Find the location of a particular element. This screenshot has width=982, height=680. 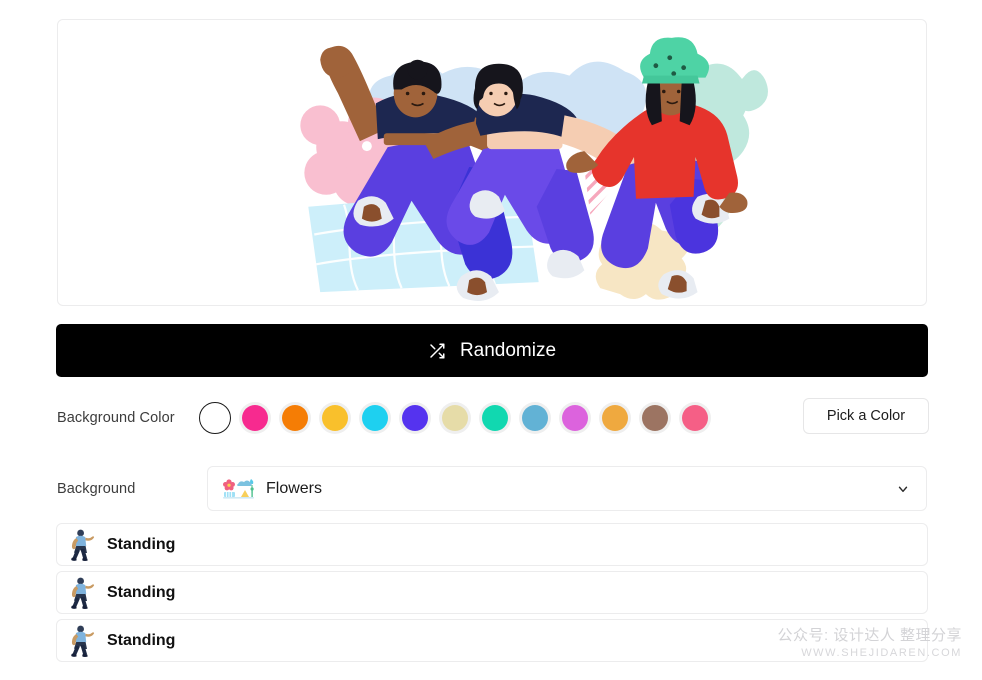

background-select: Flowers is located at coordinates (567, 488).